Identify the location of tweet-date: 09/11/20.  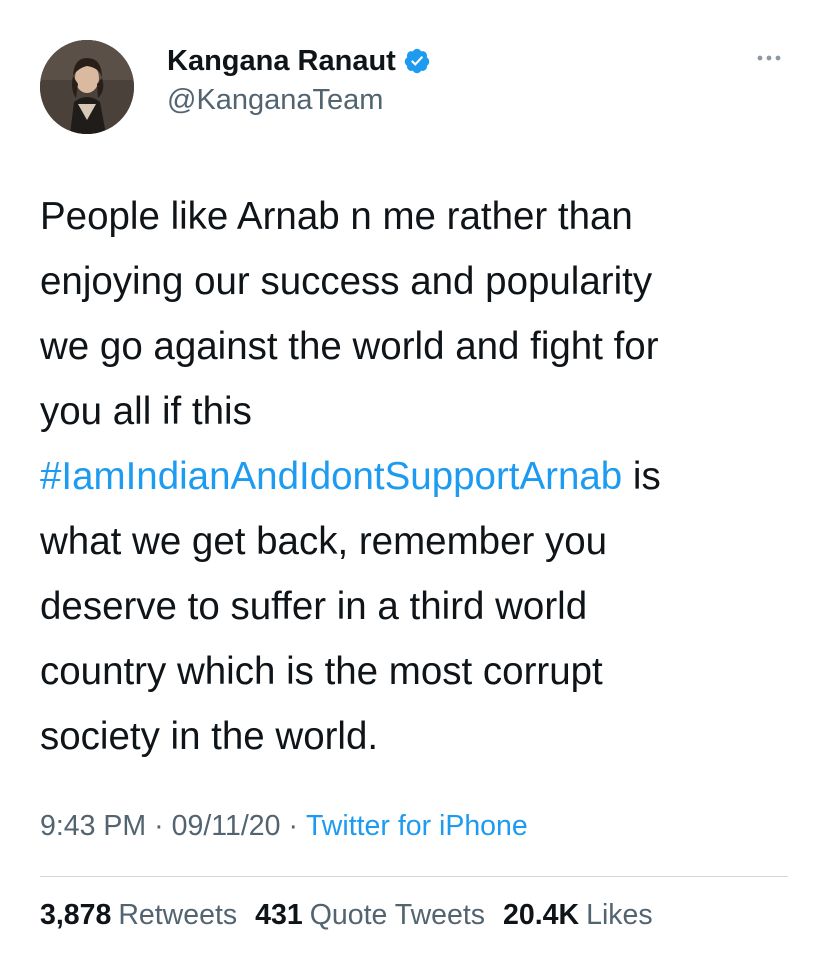
(226, 826).